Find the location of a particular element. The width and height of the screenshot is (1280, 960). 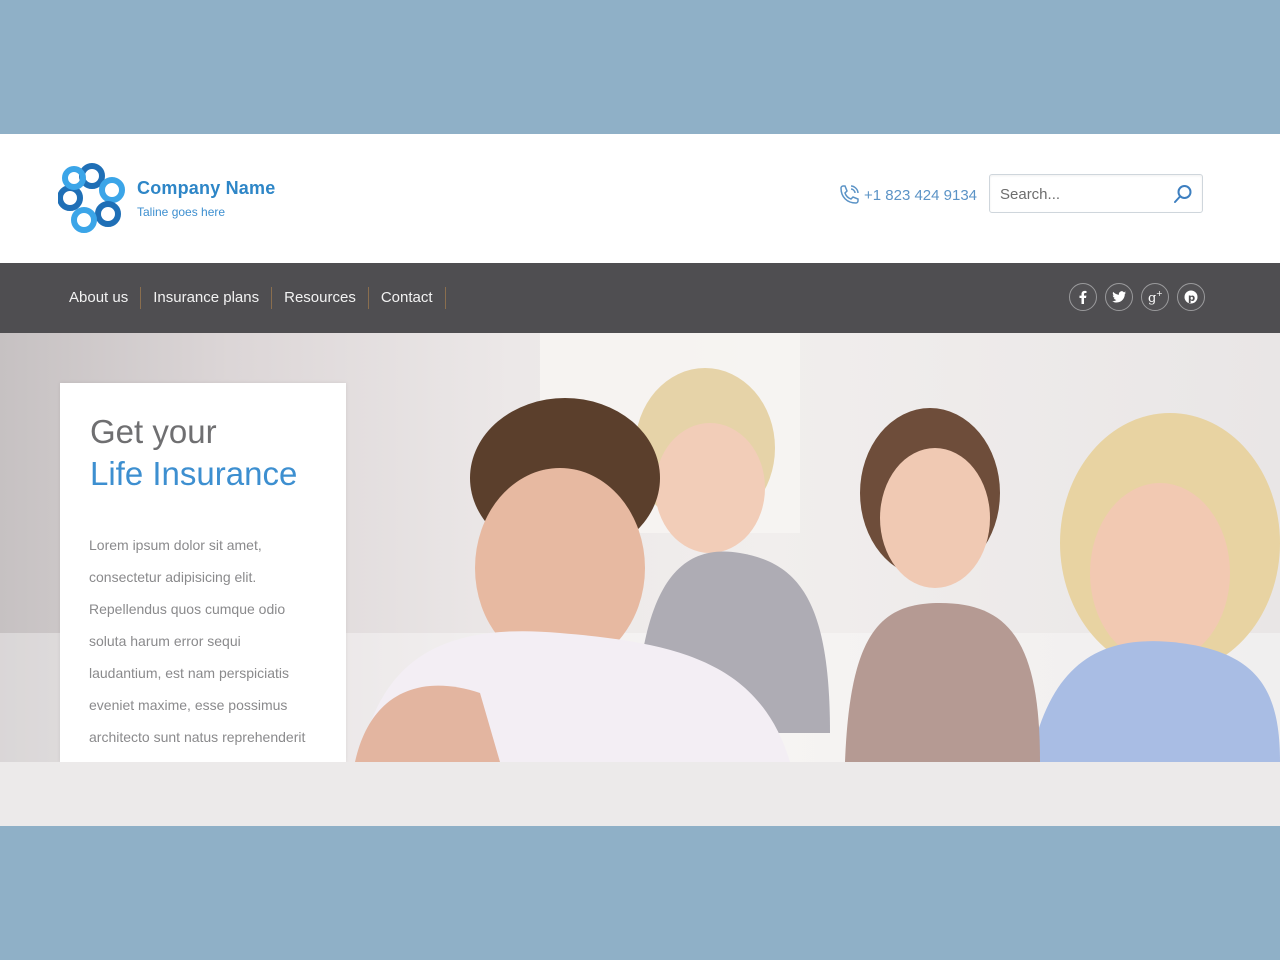

google-plus-button: g + is located at coordinates (1155, 297).